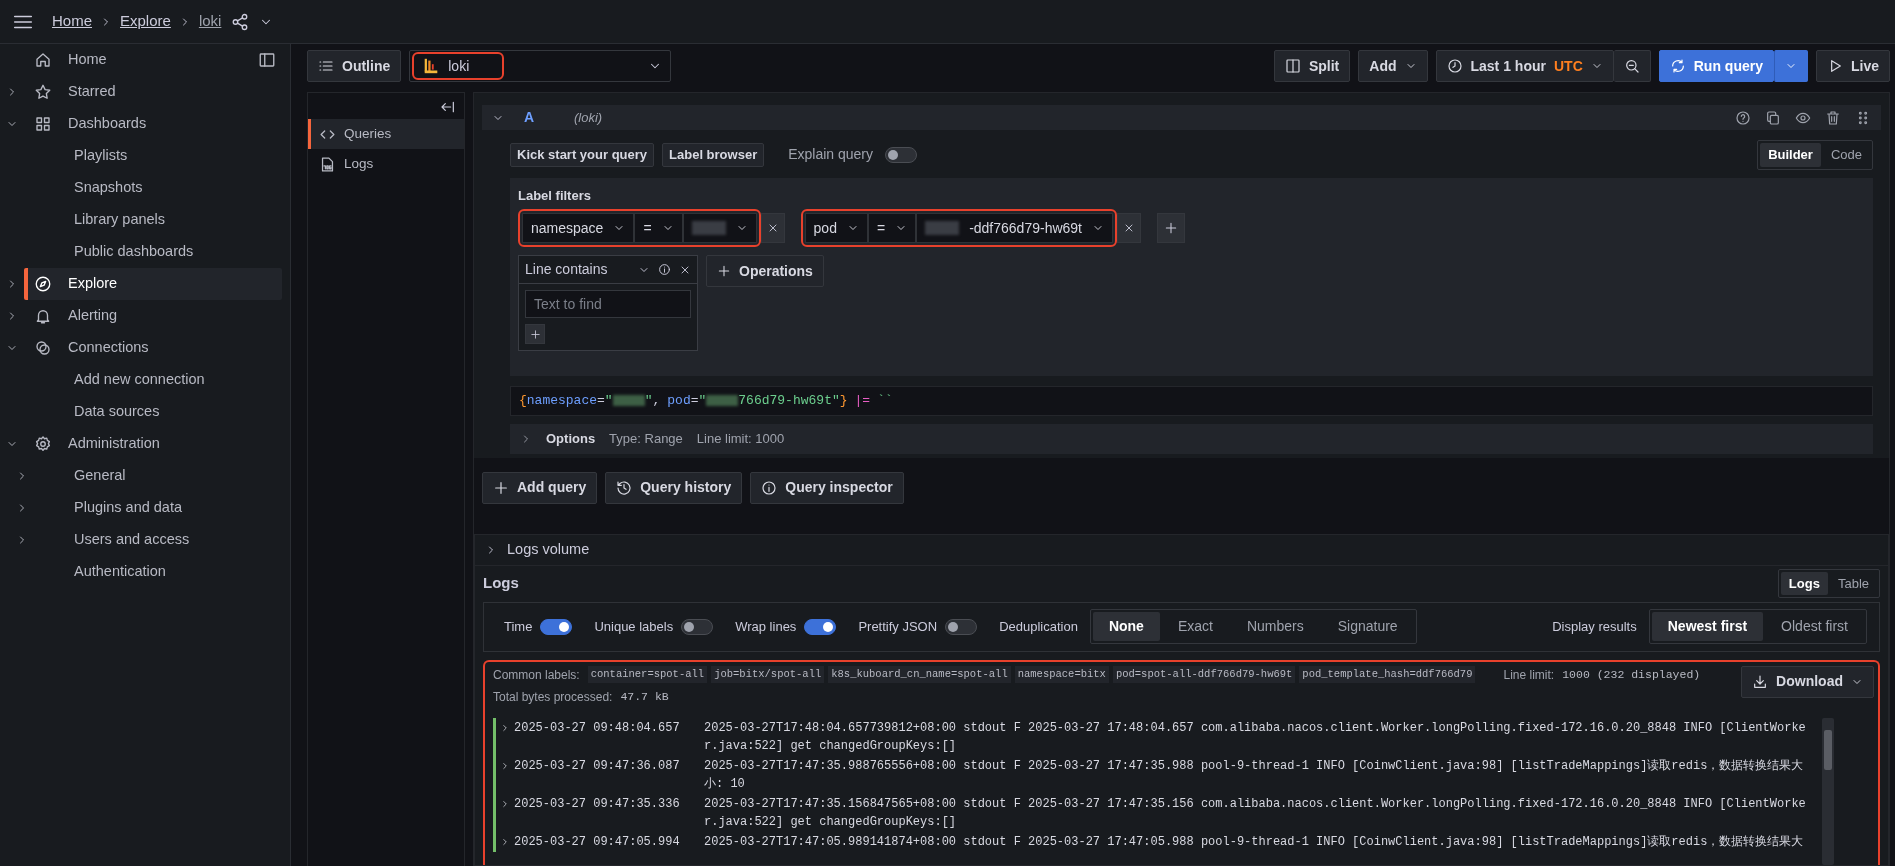  What do you see at coordinates (1454, 66) in the screenshot?
I see `clock-icon` at bounding box center [1454, 66].